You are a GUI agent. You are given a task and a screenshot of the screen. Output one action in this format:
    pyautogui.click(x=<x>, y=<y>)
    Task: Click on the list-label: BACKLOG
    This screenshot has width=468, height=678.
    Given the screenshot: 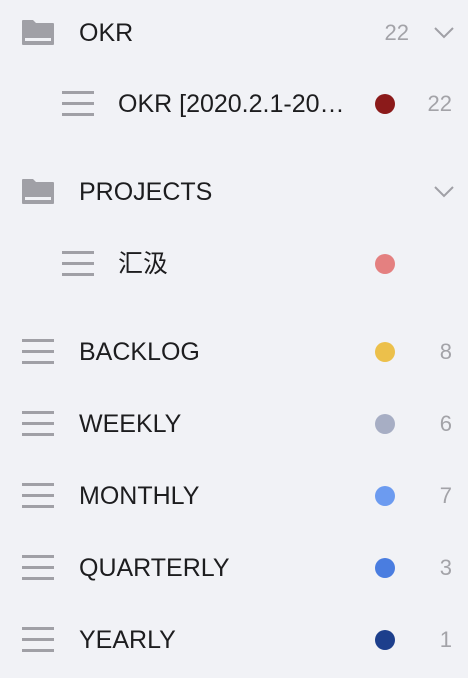 What is the action you would take?
    pyautogui.click(x=139, y=352)
    